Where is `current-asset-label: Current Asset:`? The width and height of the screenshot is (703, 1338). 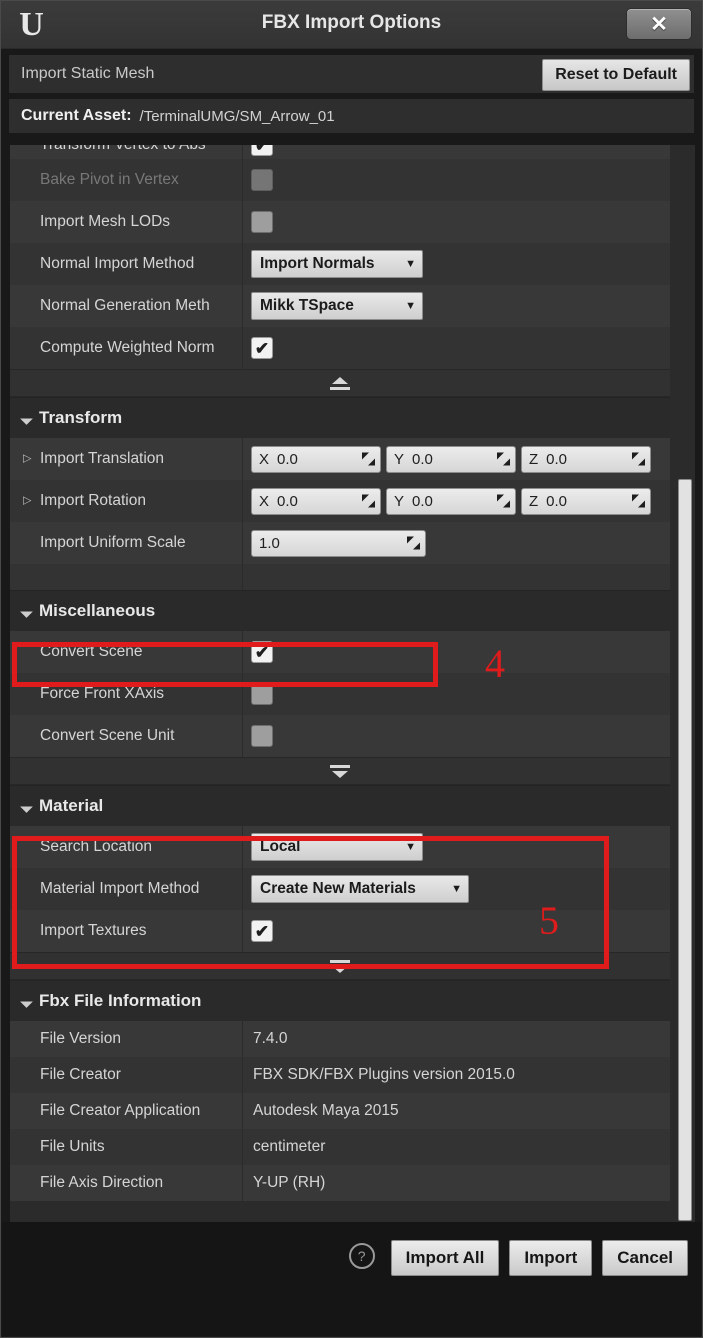 current-asset-label: Current Asset: is located at coordinates (76, 115).